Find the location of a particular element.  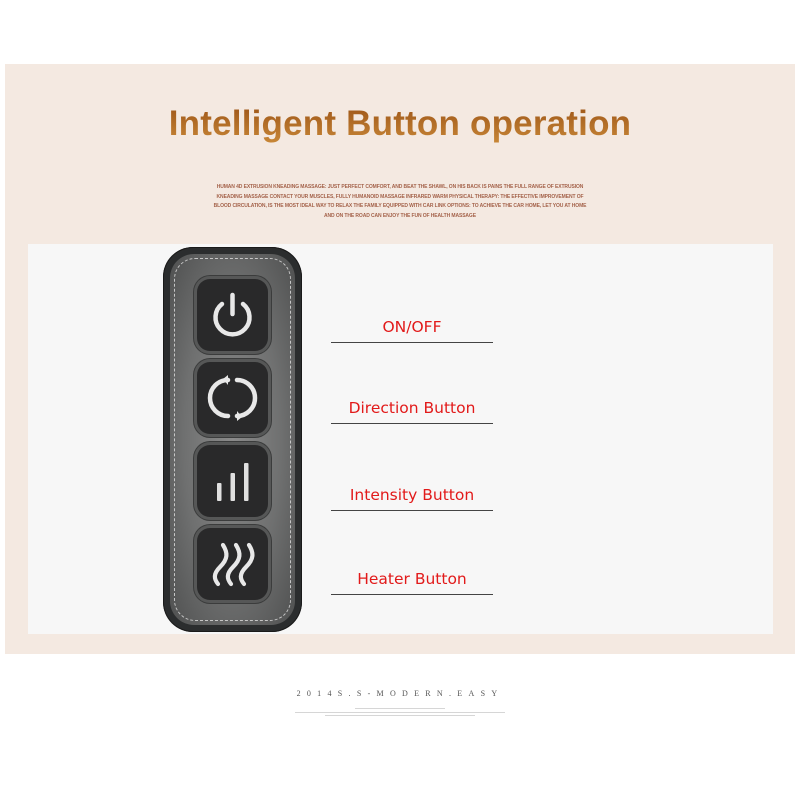

power-button is located at coordinates (232, 315).